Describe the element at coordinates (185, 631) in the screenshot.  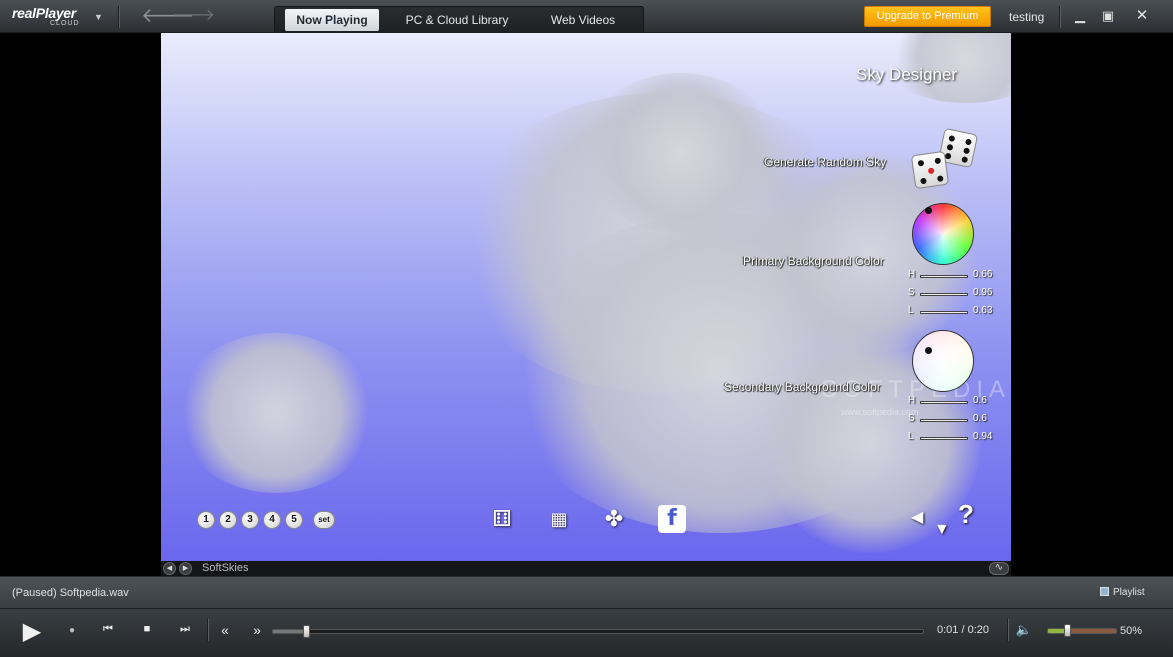
I see `next-track-icon: ⏭` at that location.